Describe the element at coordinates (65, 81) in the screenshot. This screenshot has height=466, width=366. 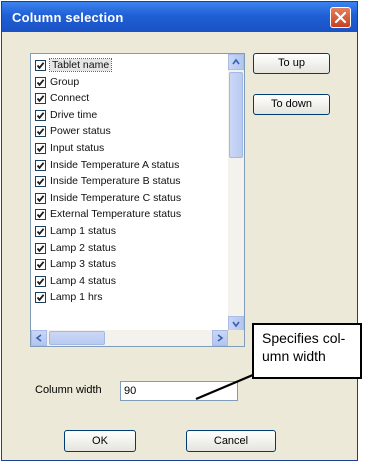
I see `column-list-item-label: Group` at that location.